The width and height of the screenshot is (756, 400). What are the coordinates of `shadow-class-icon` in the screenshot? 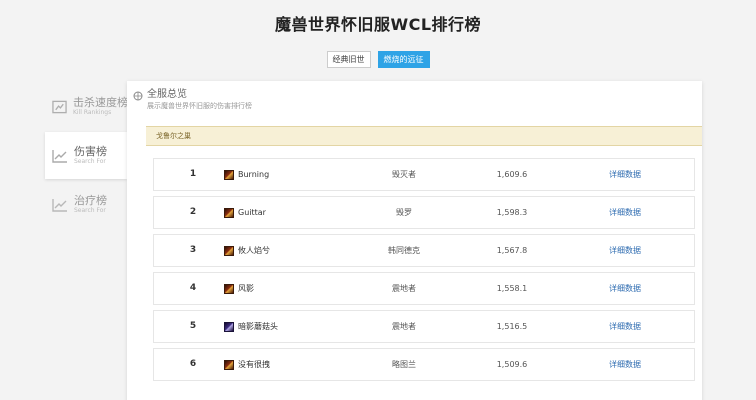 It's located at (229, 326).